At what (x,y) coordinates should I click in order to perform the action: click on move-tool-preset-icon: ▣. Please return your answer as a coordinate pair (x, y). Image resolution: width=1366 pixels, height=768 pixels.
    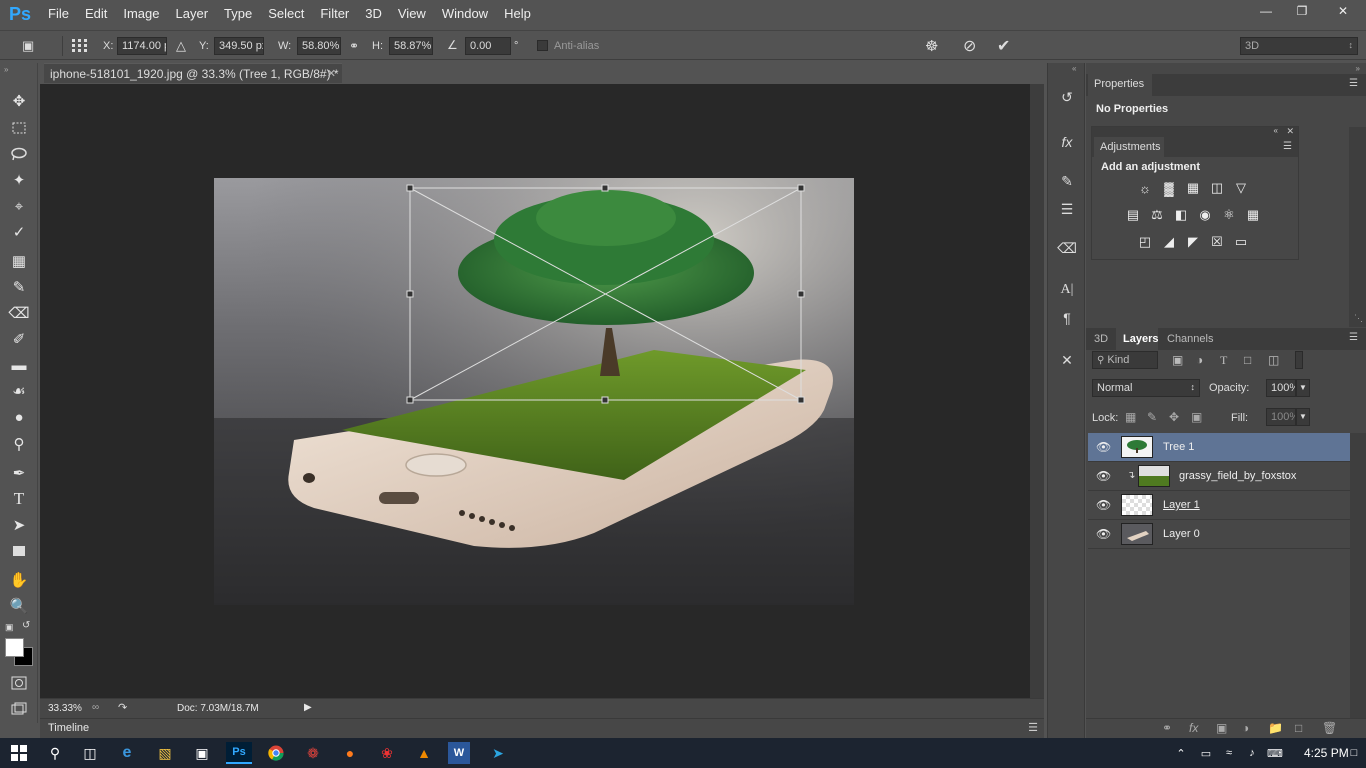
    Looking at the image, I should click on (32, 46).